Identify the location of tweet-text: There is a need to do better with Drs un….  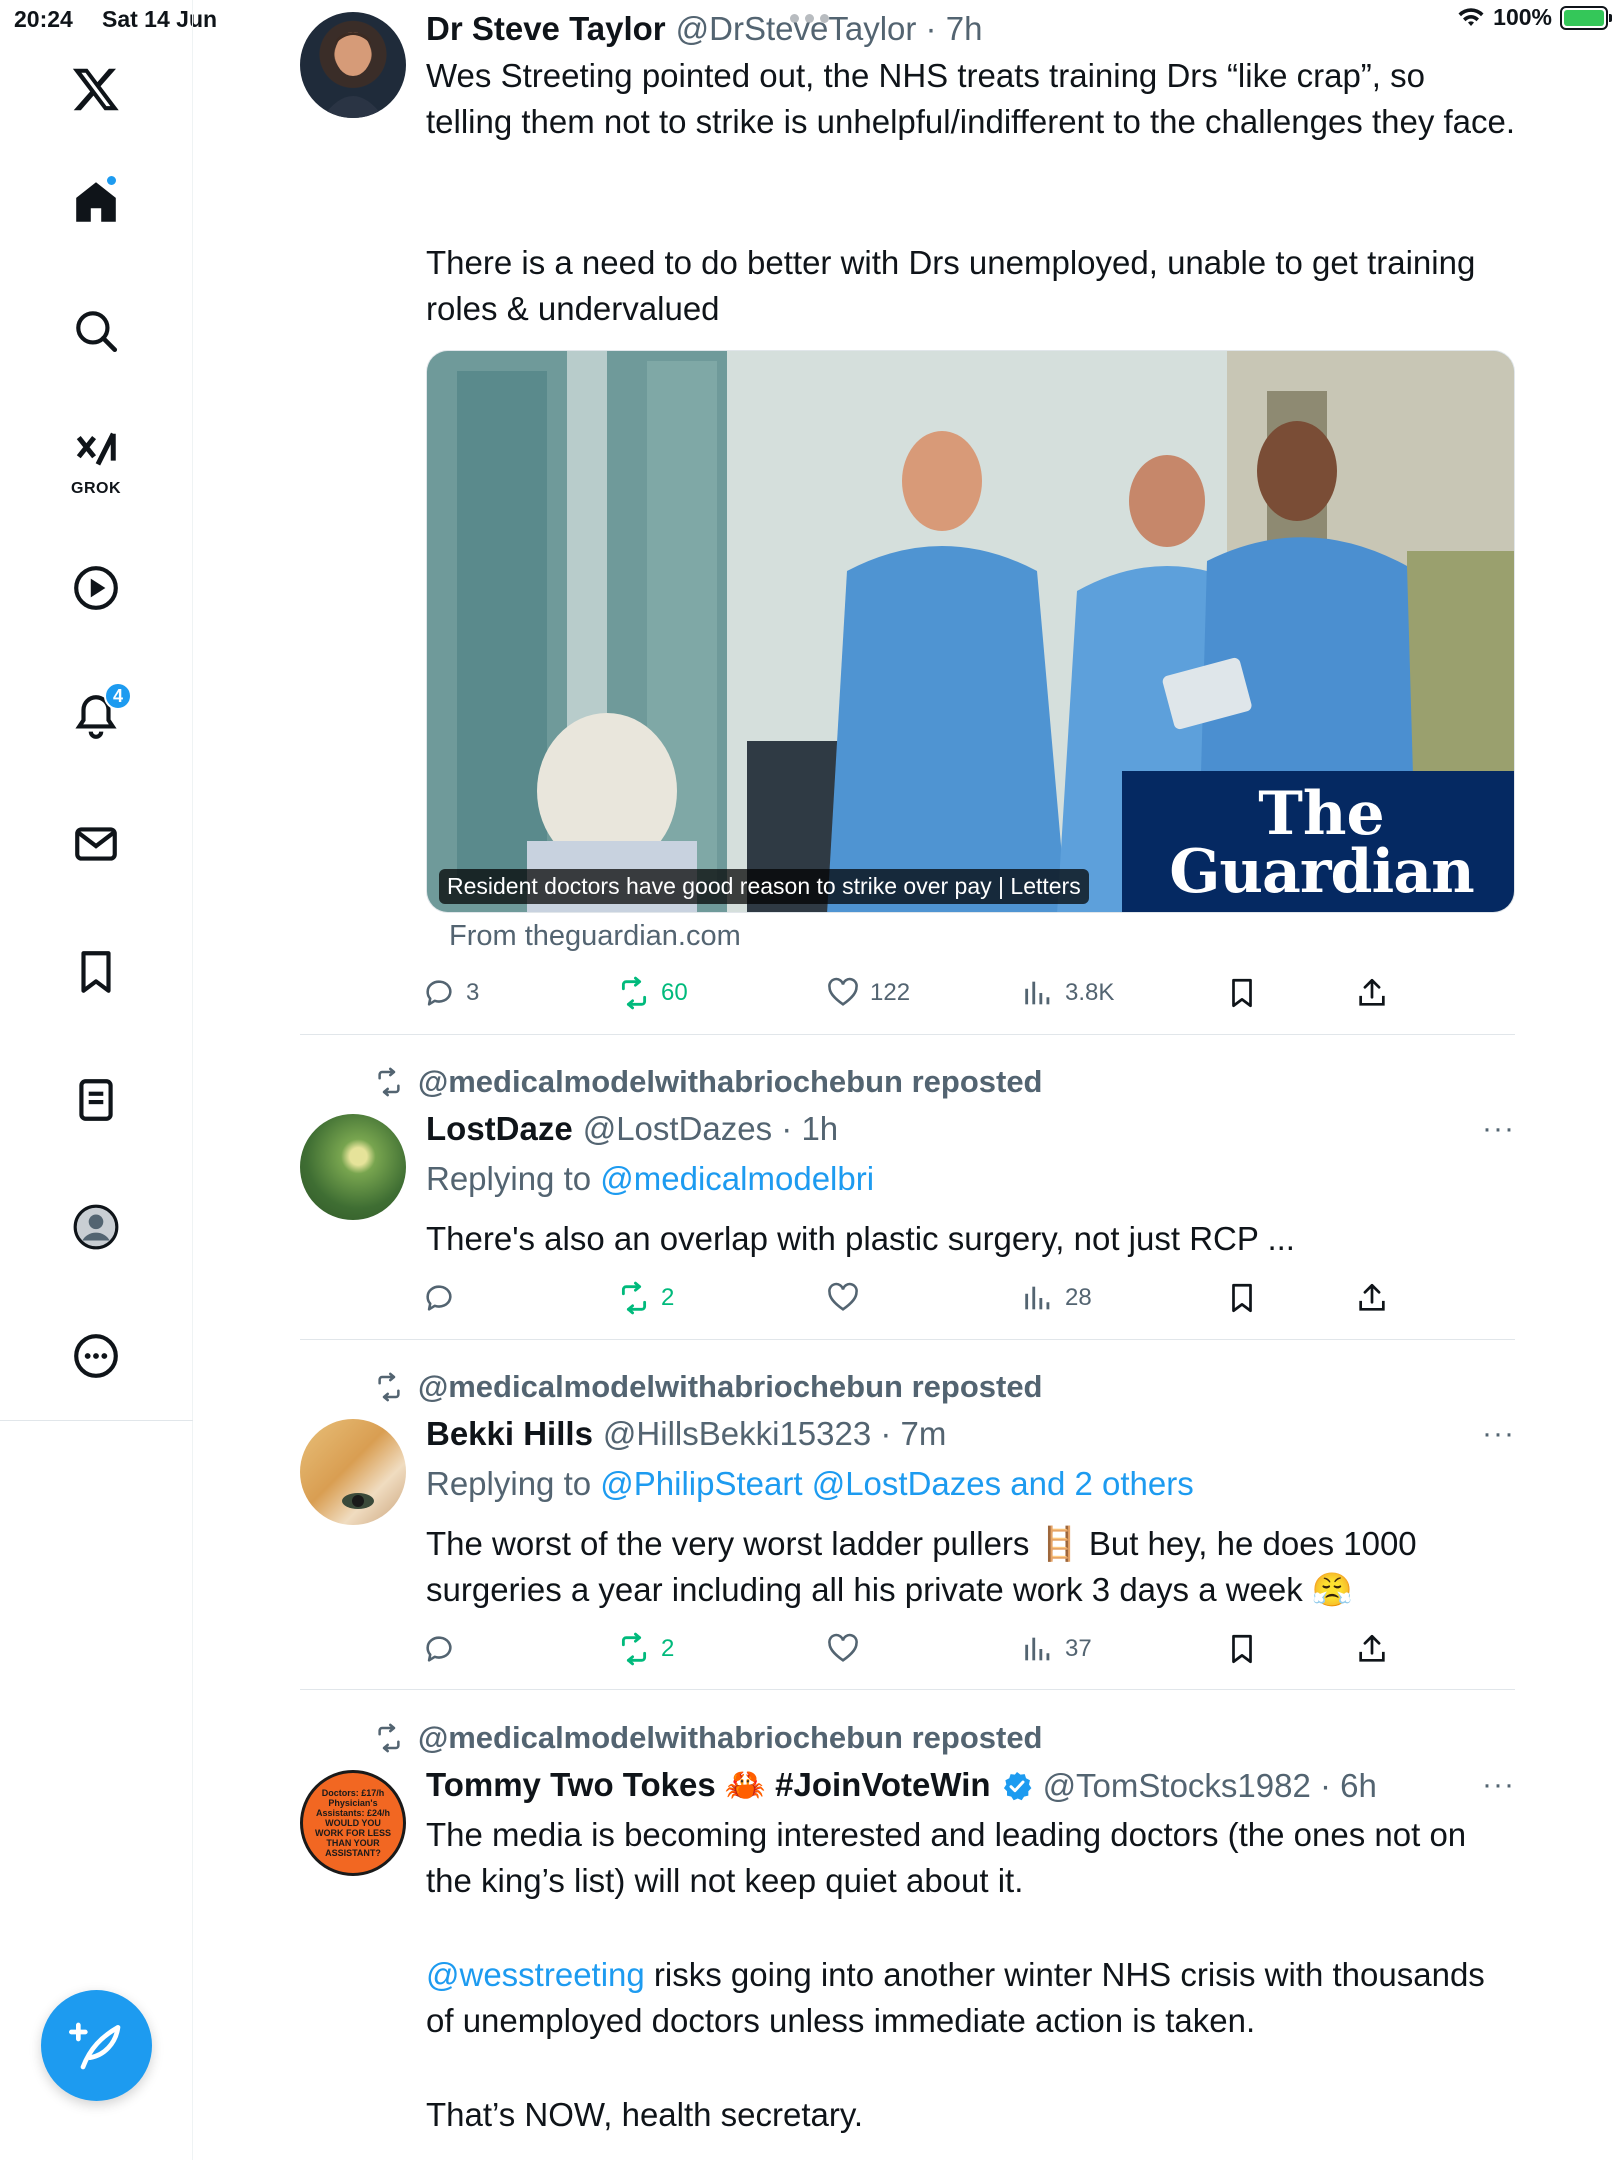
(951, 285).